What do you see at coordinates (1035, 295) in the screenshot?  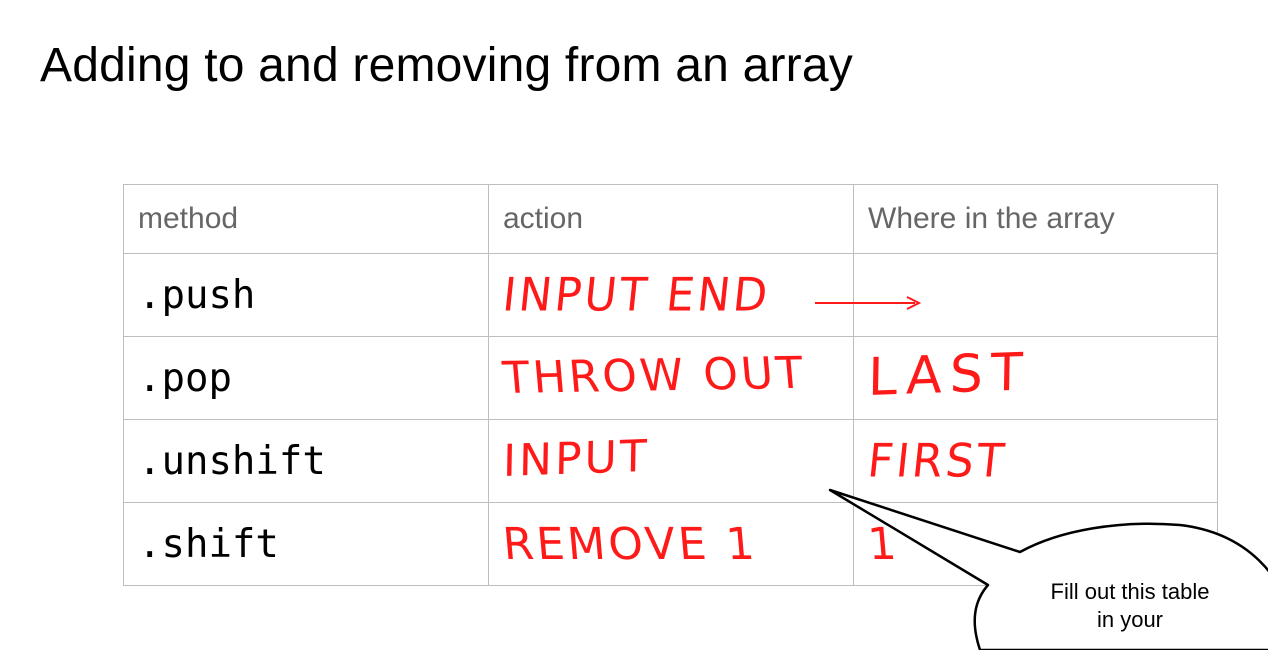 I see `where-cell` at bounding box center [1035, 295].